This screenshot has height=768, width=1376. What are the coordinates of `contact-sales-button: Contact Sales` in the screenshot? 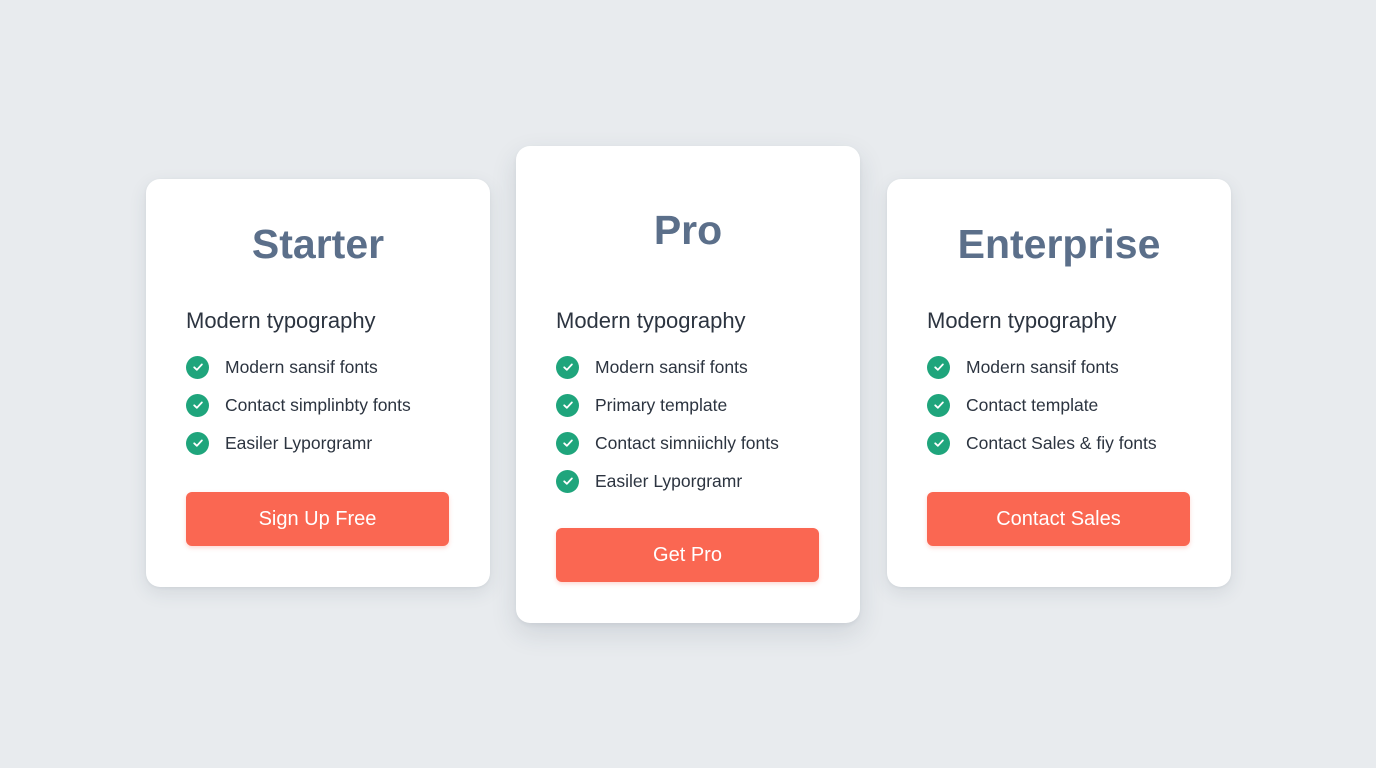 It's located at (1058, 519).